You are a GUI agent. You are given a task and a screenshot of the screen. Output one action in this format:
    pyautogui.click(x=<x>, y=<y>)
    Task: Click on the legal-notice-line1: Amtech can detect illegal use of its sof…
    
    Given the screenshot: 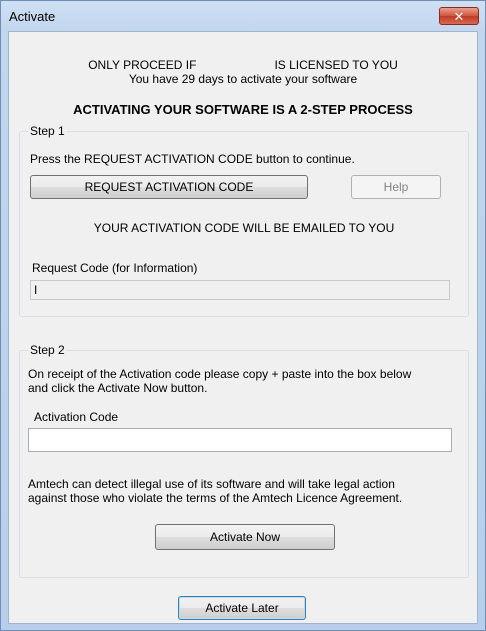 What is the action you would take?
    pyautogui.click(x=211, y=484)
    